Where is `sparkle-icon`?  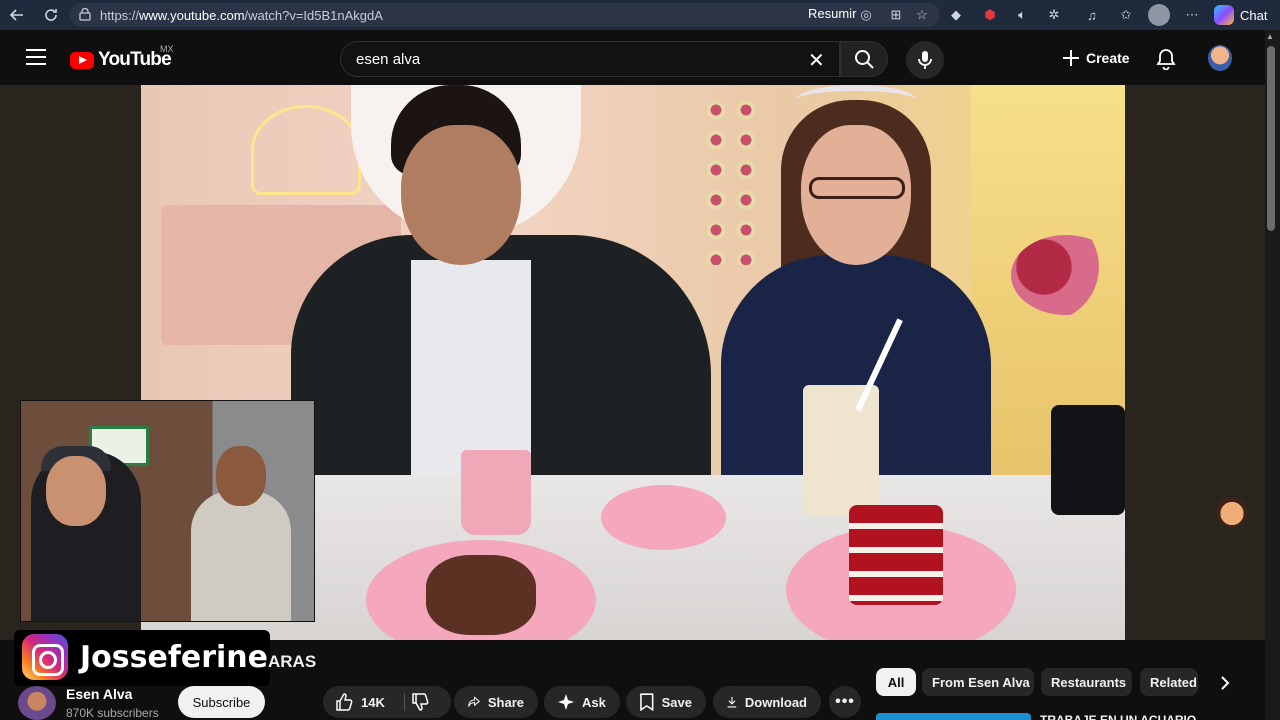
sparkle-icon is located at coordinates (566, 702).